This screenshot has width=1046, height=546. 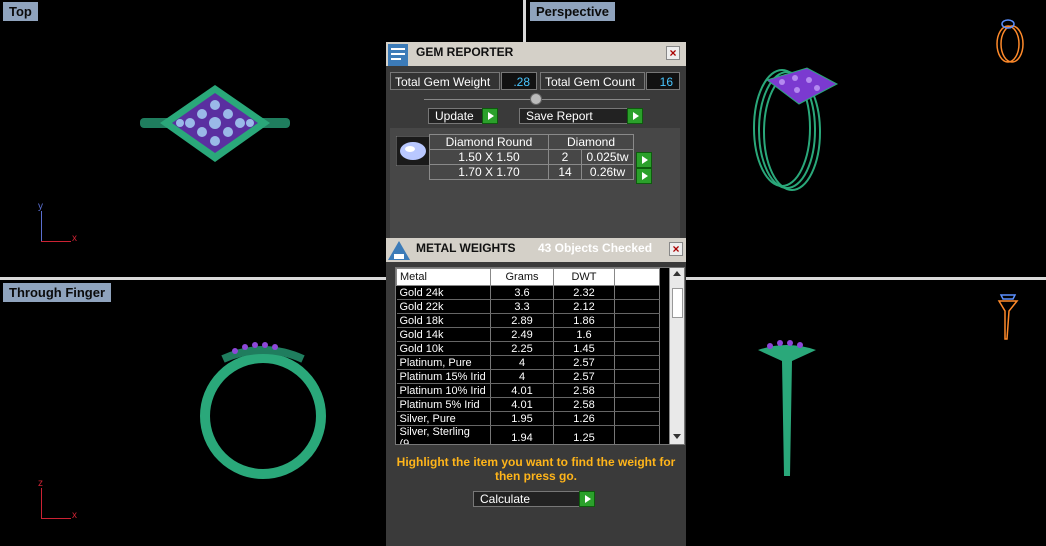 I want to click on viewport-perspective-label: Perspective, so click(x=572, y=11).